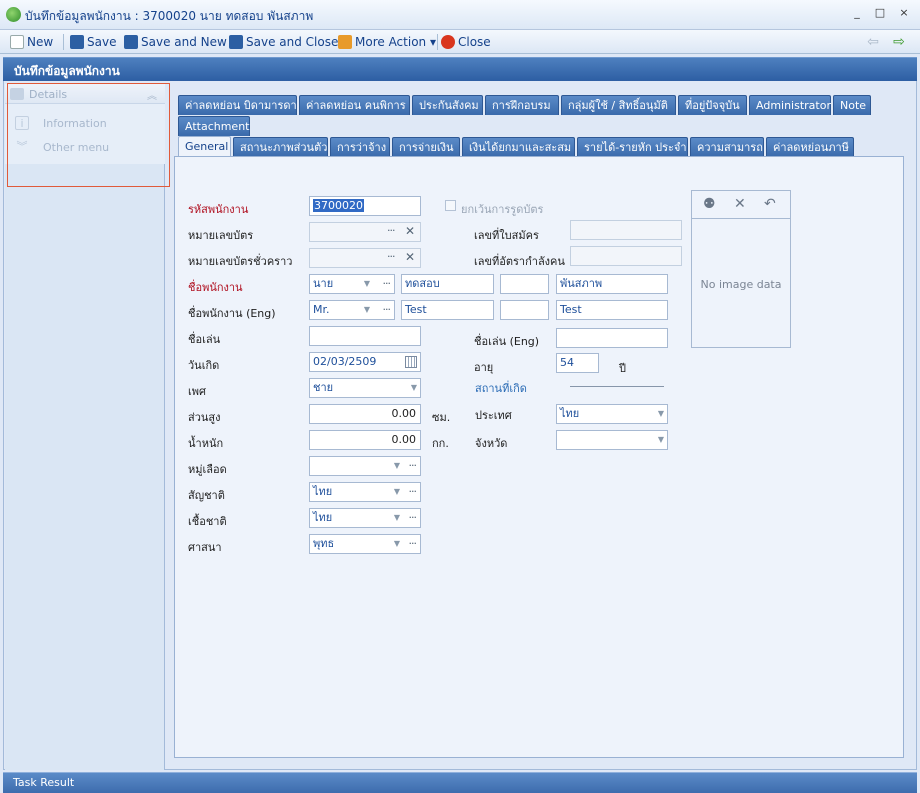 This screenshot has width=920, height=793. I want to click on gender-combo: ชาย ▼, so click(365, 388).